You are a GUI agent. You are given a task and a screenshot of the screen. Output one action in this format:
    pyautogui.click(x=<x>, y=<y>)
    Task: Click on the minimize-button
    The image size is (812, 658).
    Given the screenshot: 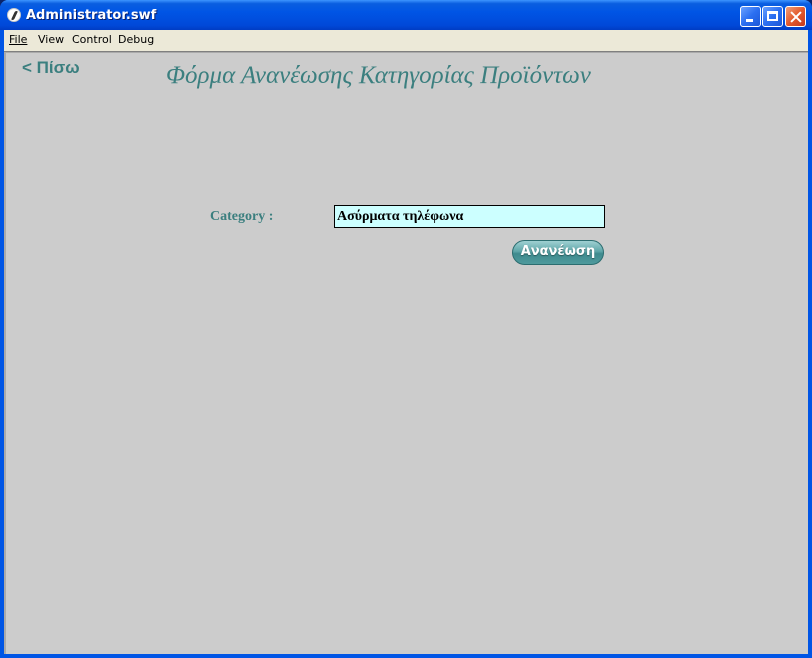 What is the action you would take?
    pyautogui.click(x=750, y=16)
    